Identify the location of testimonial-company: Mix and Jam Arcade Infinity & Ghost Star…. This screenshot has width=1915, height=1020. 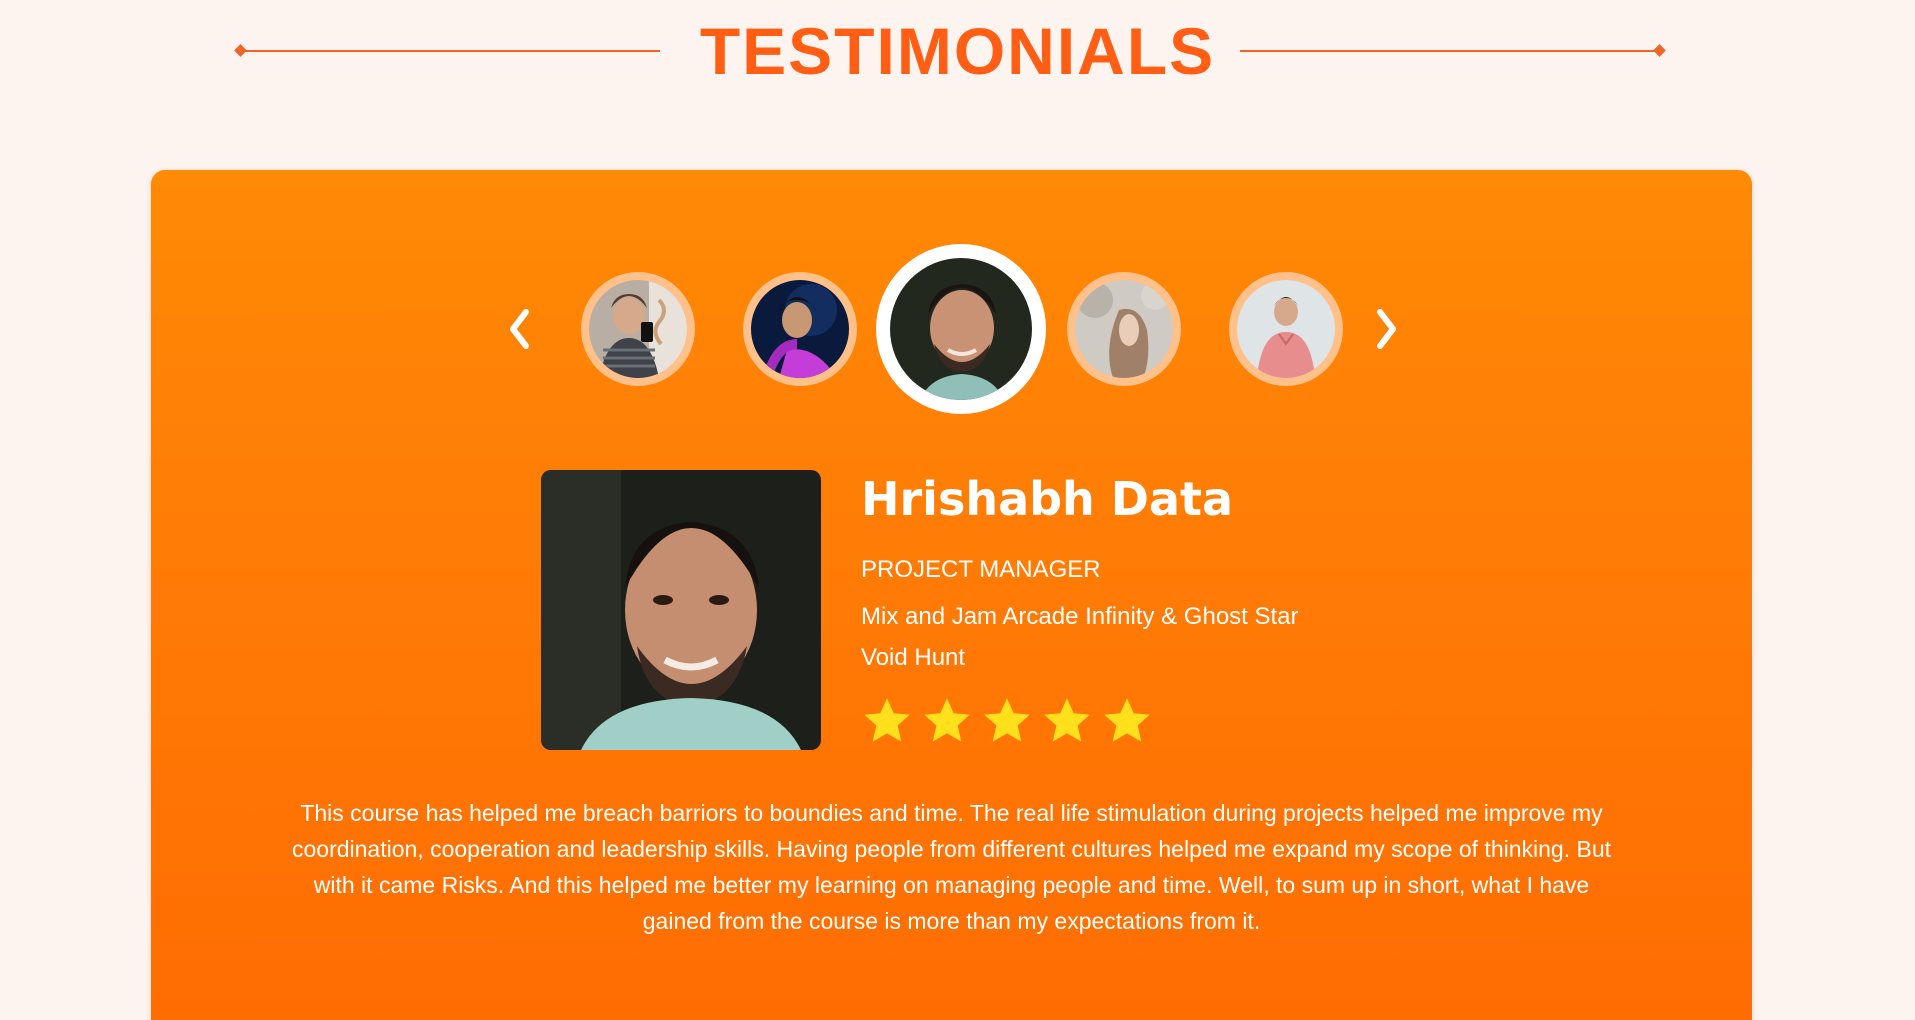
(1080, 637).